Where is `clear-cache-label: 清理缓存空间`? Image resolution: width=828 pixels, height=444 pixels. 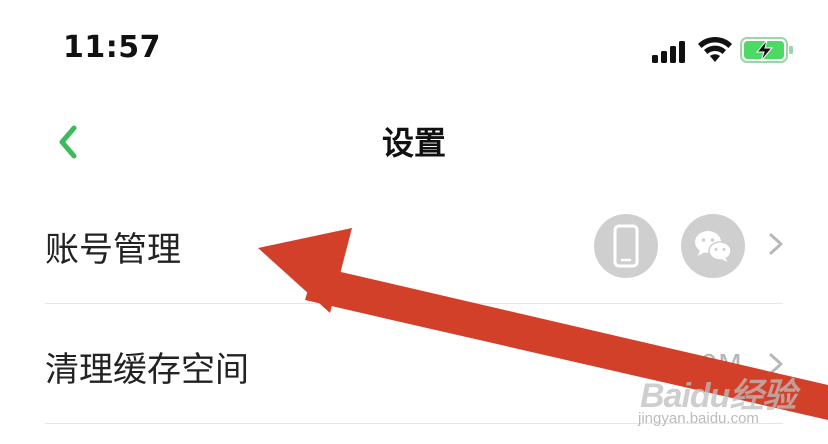 clear-cache-label: 清理缓存空间 is located at coordinates (147, 370).